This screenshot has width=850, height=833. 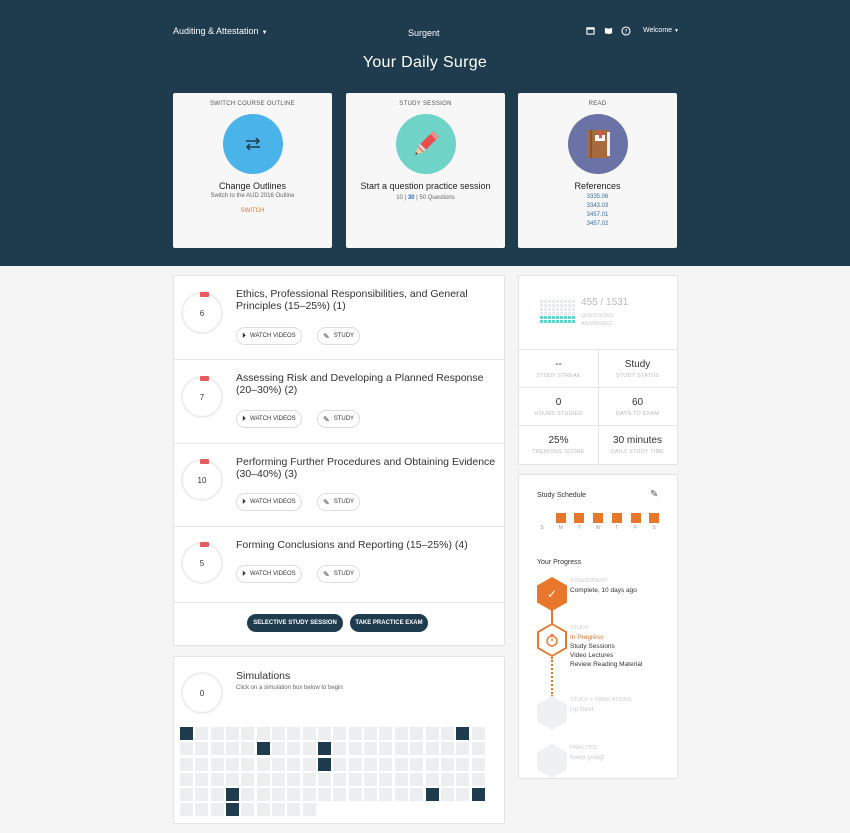 I want to click on q-option: 50 Questions, so click(x=436, y=198).